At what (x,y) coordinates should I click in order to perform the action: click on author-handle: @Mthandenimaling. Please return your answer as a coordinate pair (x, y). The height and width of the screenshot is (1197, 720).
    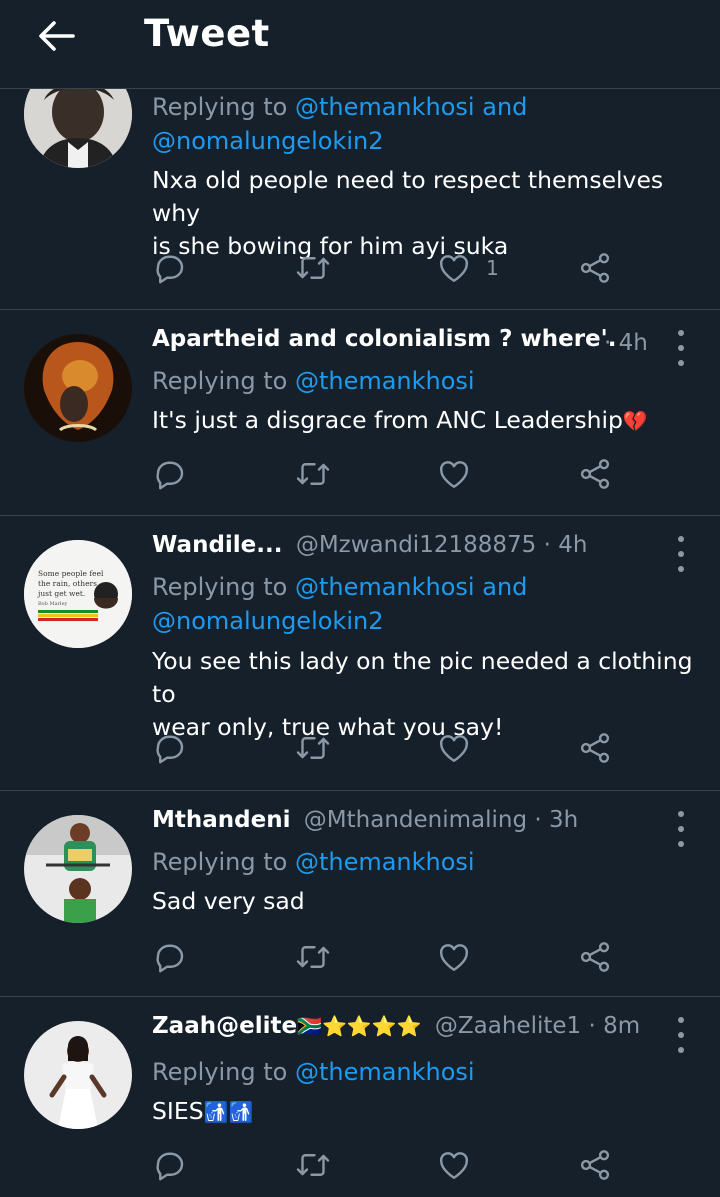
    Looking at the image, I should click on (415, 820).